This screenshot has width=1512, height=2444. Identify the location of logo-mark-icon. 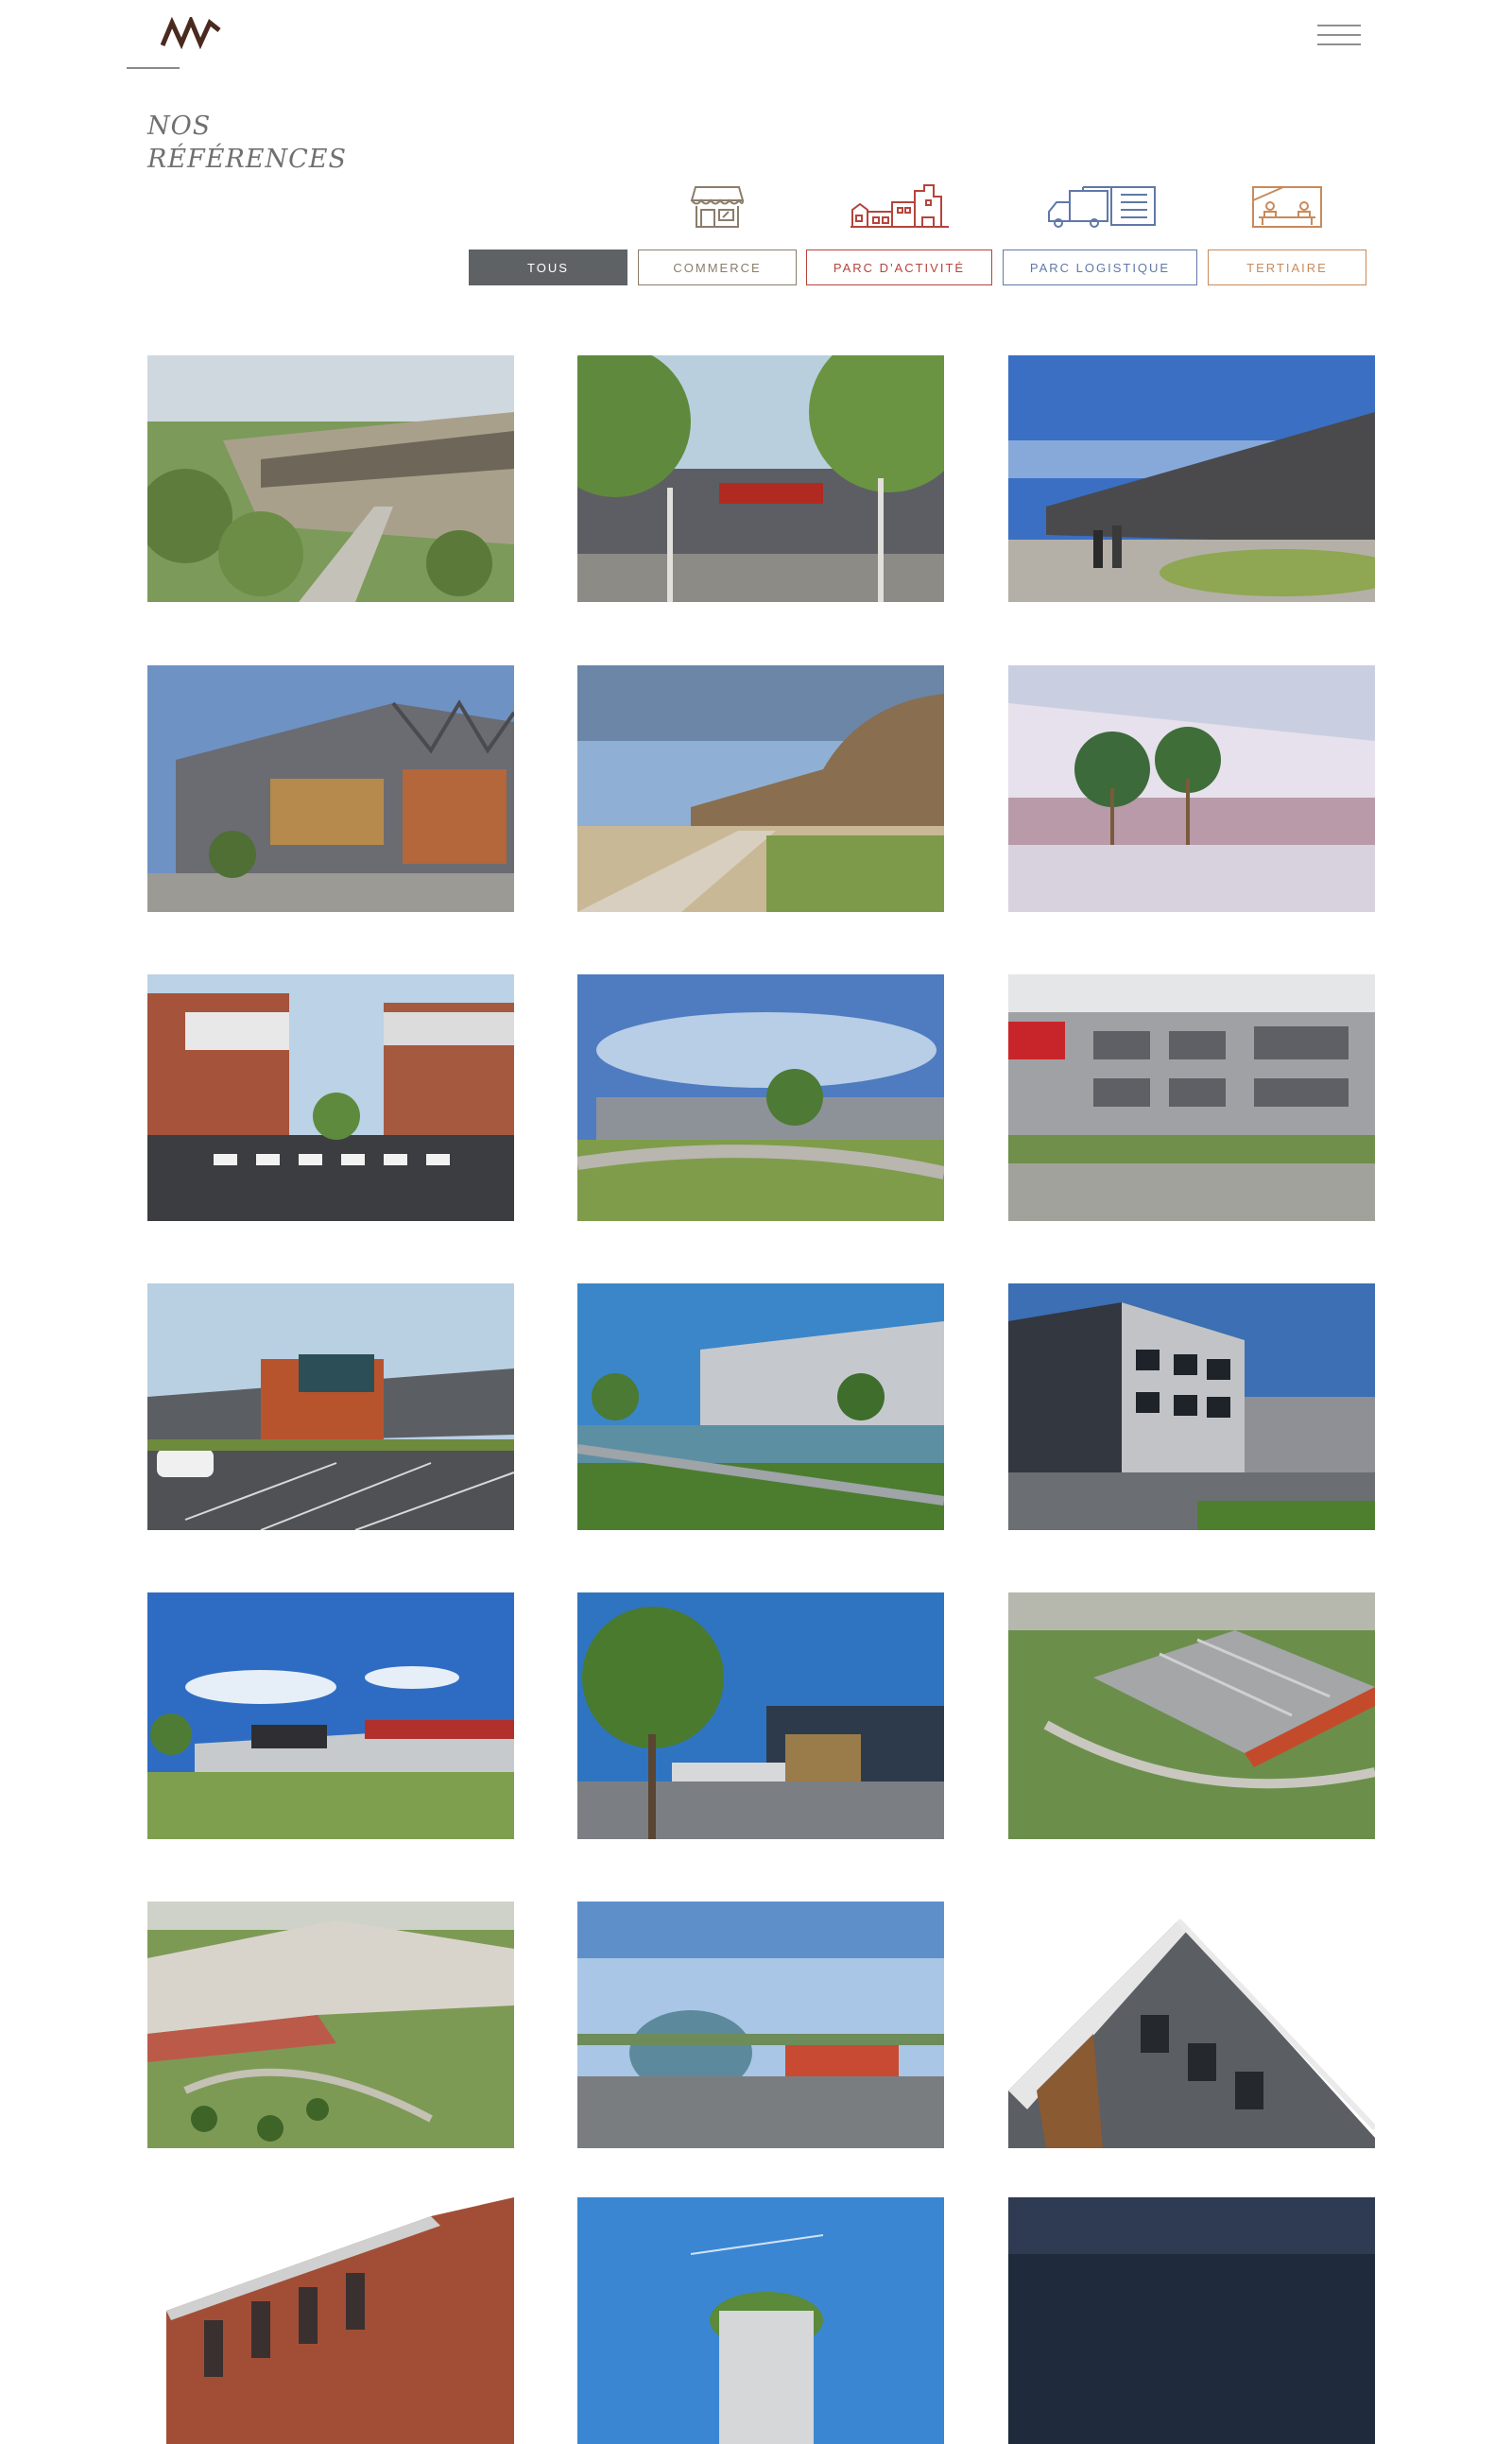
(190, 32).